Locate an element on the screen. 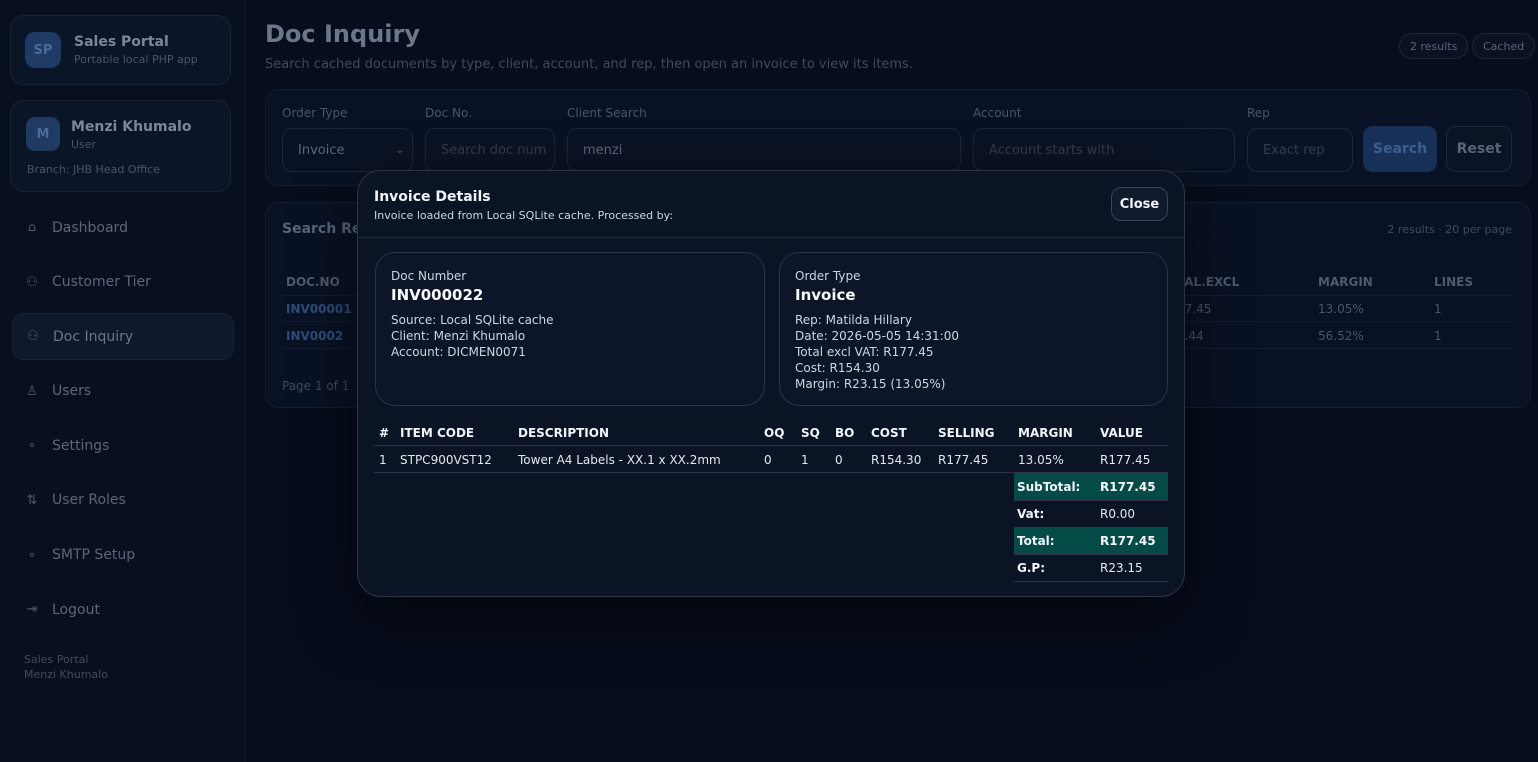  sidebar-item-users: ♙ Users is located at coordinates (123, 391).